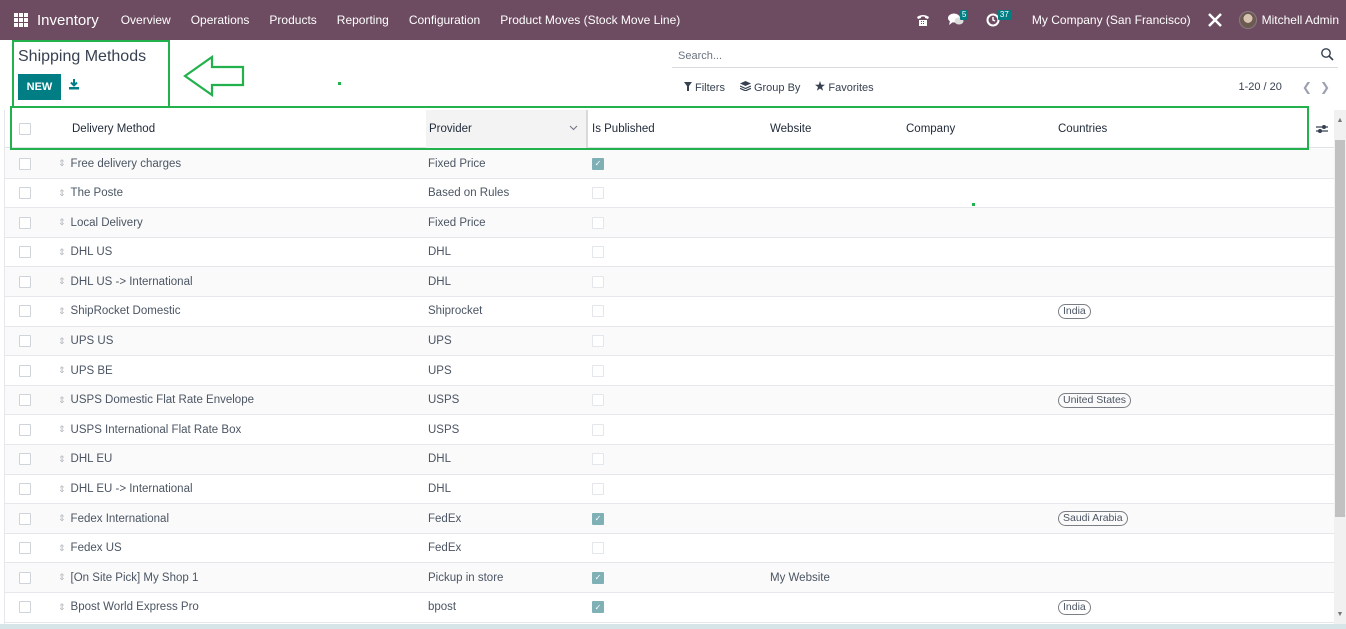  What do you see at coordinates (835, 577) in the screenshot?
I see `website-cell: My Website` at bounding box center [835, 577].